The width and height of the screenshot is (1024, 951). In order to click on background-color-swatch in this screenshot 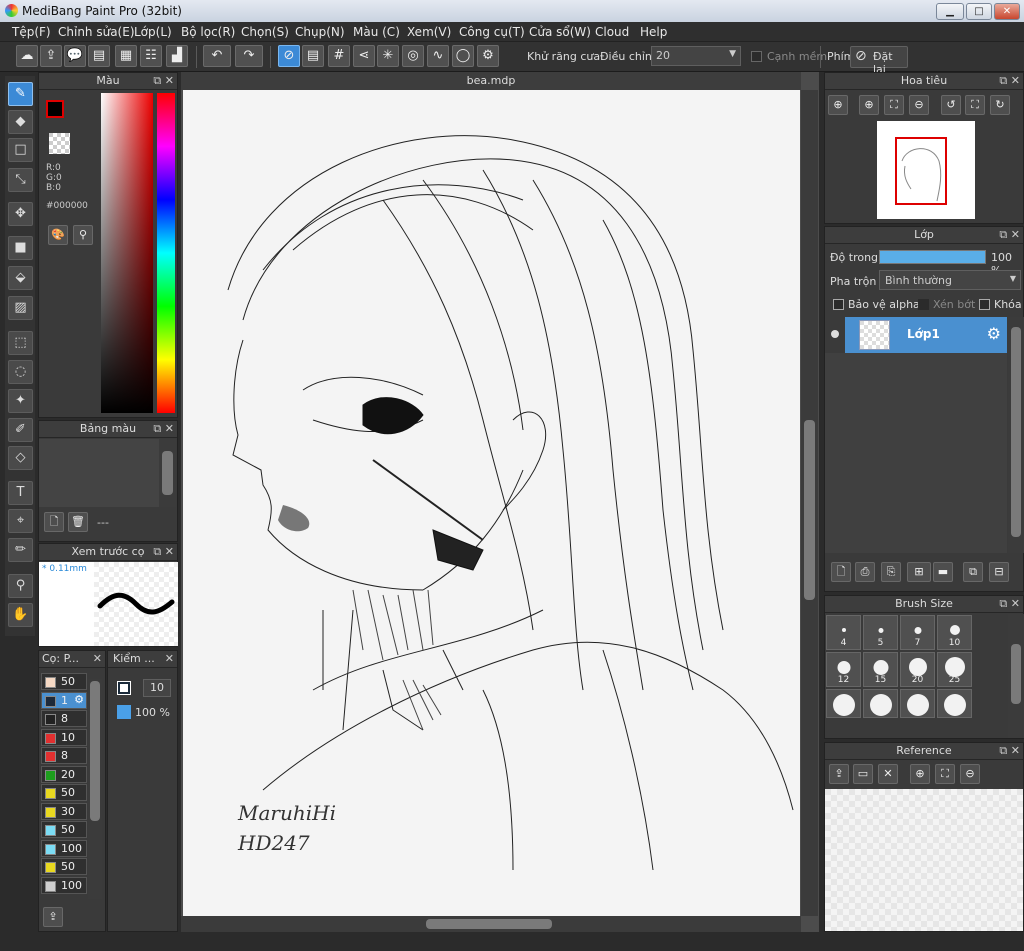, I will do `click(59, 143)`.